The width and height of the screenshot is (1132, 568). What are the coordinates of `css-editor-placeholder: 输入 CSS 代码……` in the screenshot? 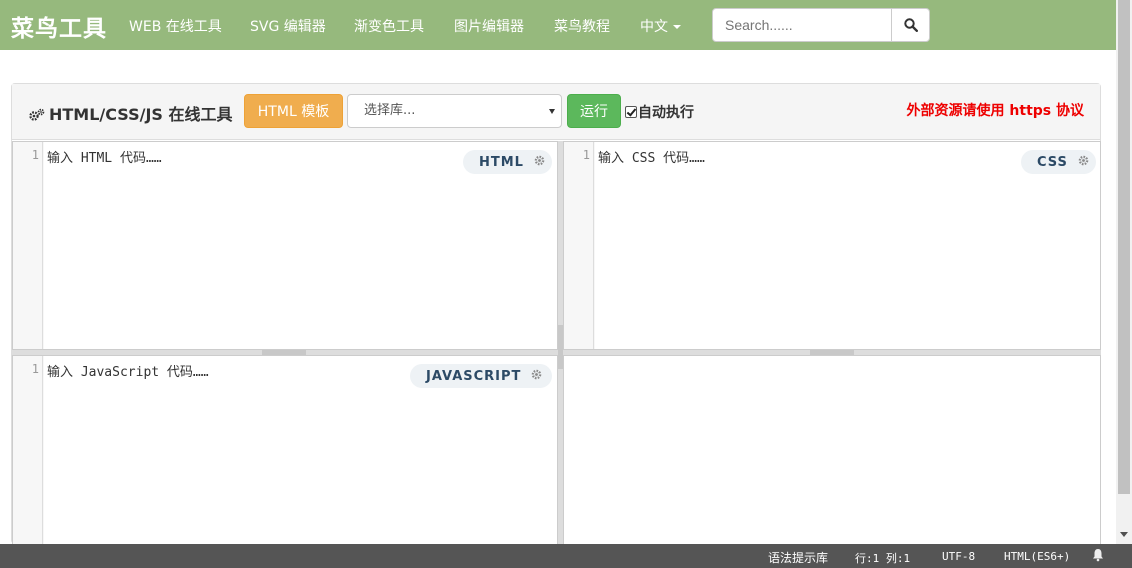 It's located at (651, 158).